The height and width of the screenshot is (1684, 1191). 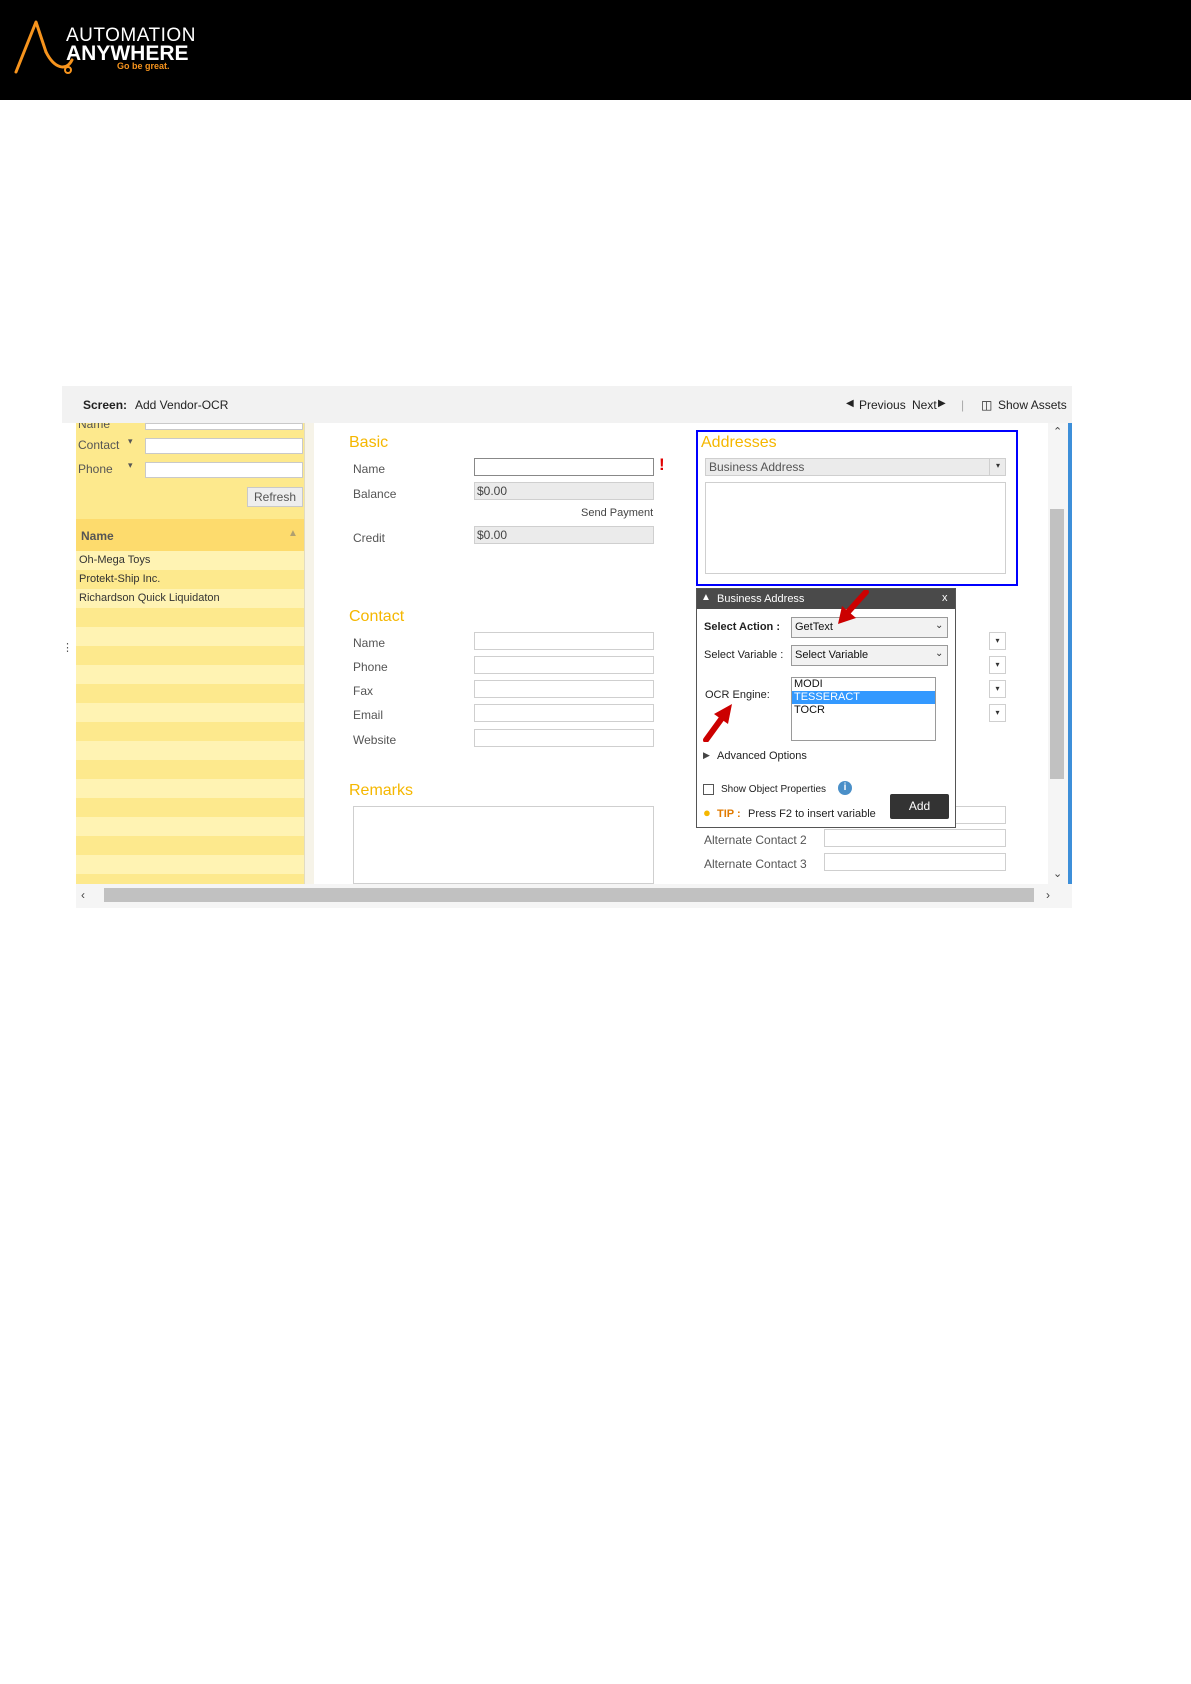 I want to click on list-item-selected: TESSERACT, so click(x=863, y=697).